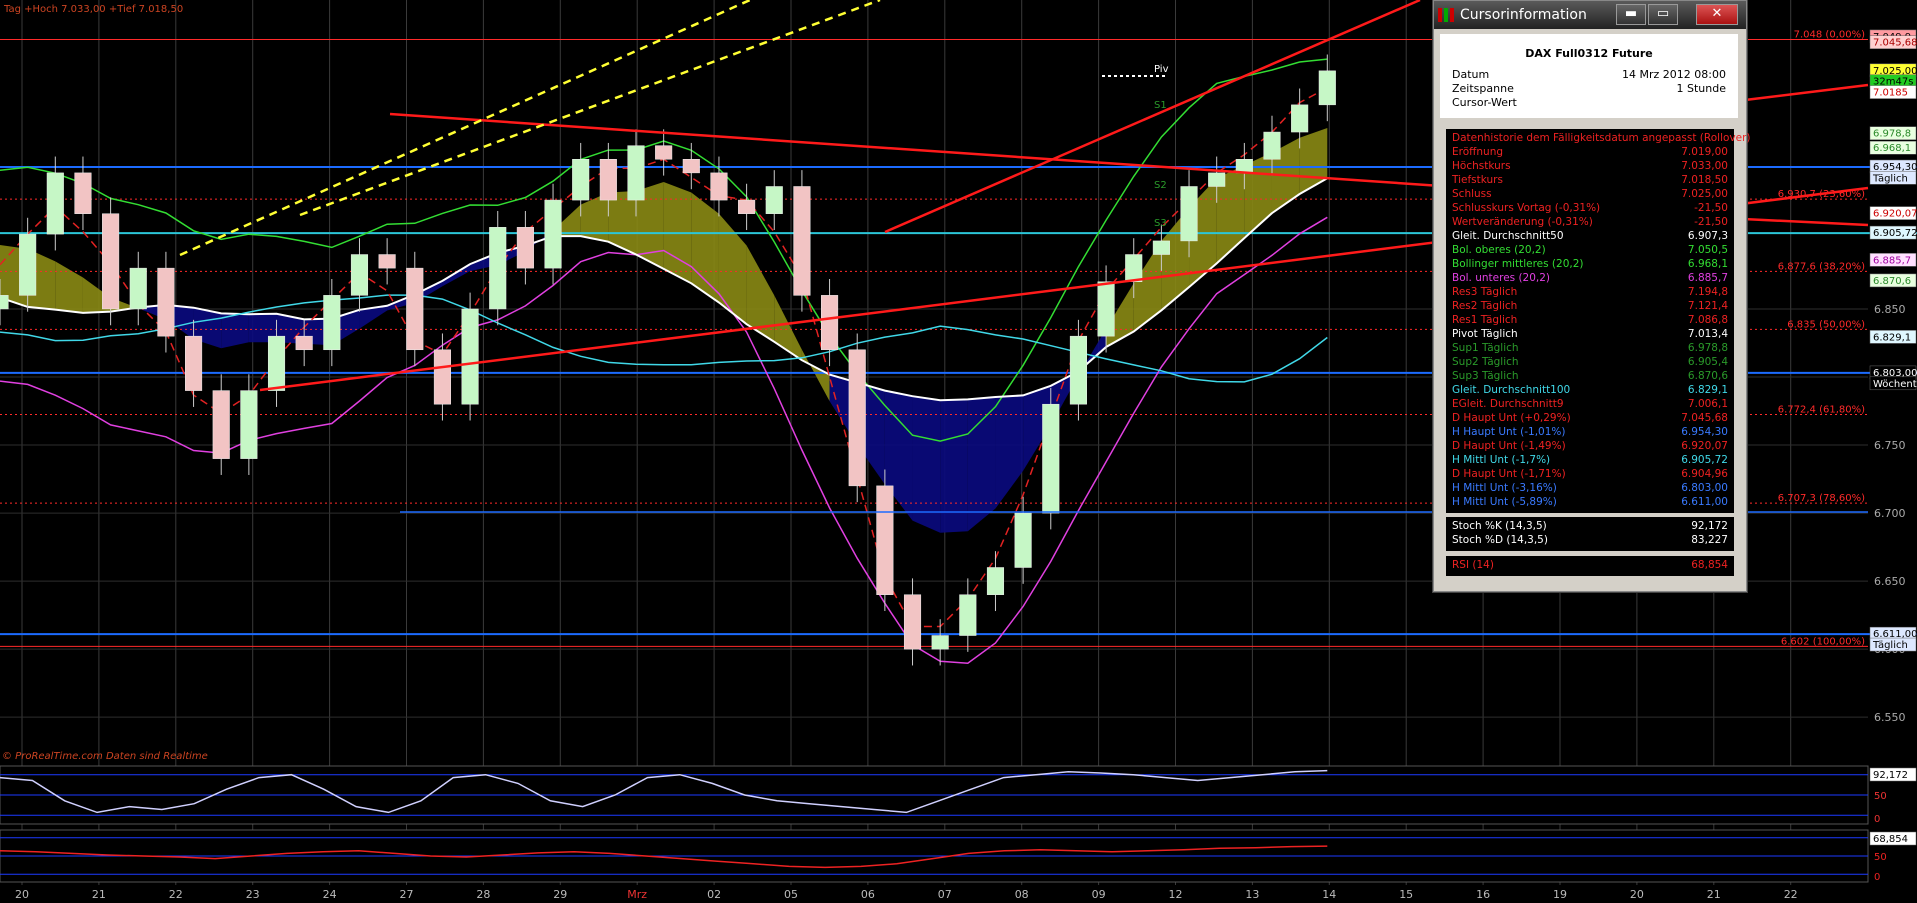 The width and height of the screenshot is (1917, 903). Describe the element at coordinates (1508, 236) in the screenshot. I see `info-row-label: Gleit. Durchschnitt50` at that location.